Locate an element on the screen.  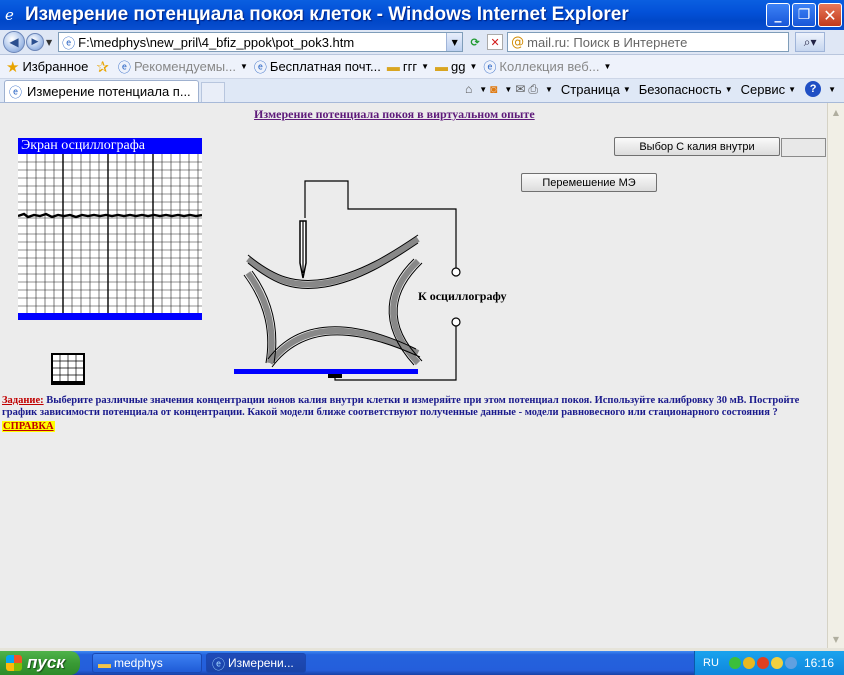
print-icon: ⎙ is located at coordinates (533, 89).